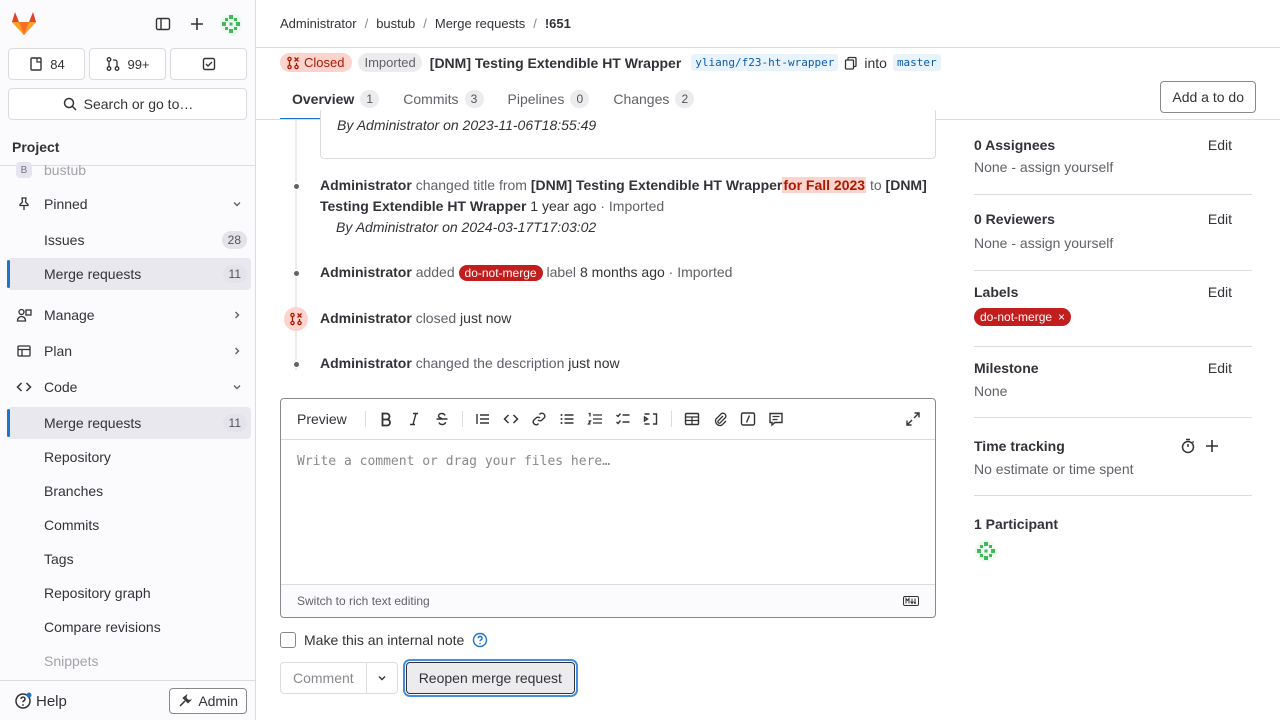  I want to click on table-icon, so click(692, 419).